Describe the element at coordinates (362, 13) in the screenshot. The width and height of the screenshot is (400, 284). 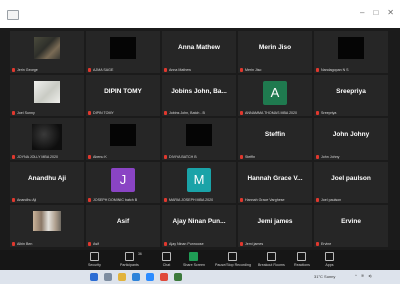
I see `minimize-icon: –` at that location.